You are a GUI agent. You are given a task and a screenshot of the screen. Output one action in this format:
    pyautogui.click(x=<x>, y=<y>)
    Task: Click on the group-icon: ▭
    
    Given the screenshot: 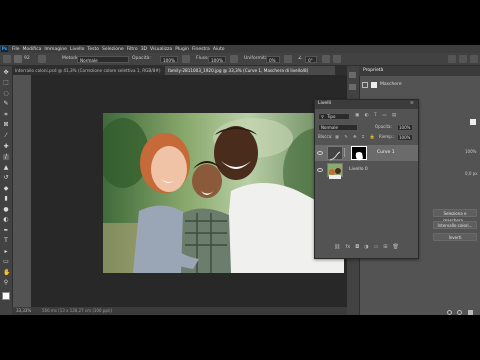 What is the action you would take?
    pyautogui.click(x=376, y=247)
    